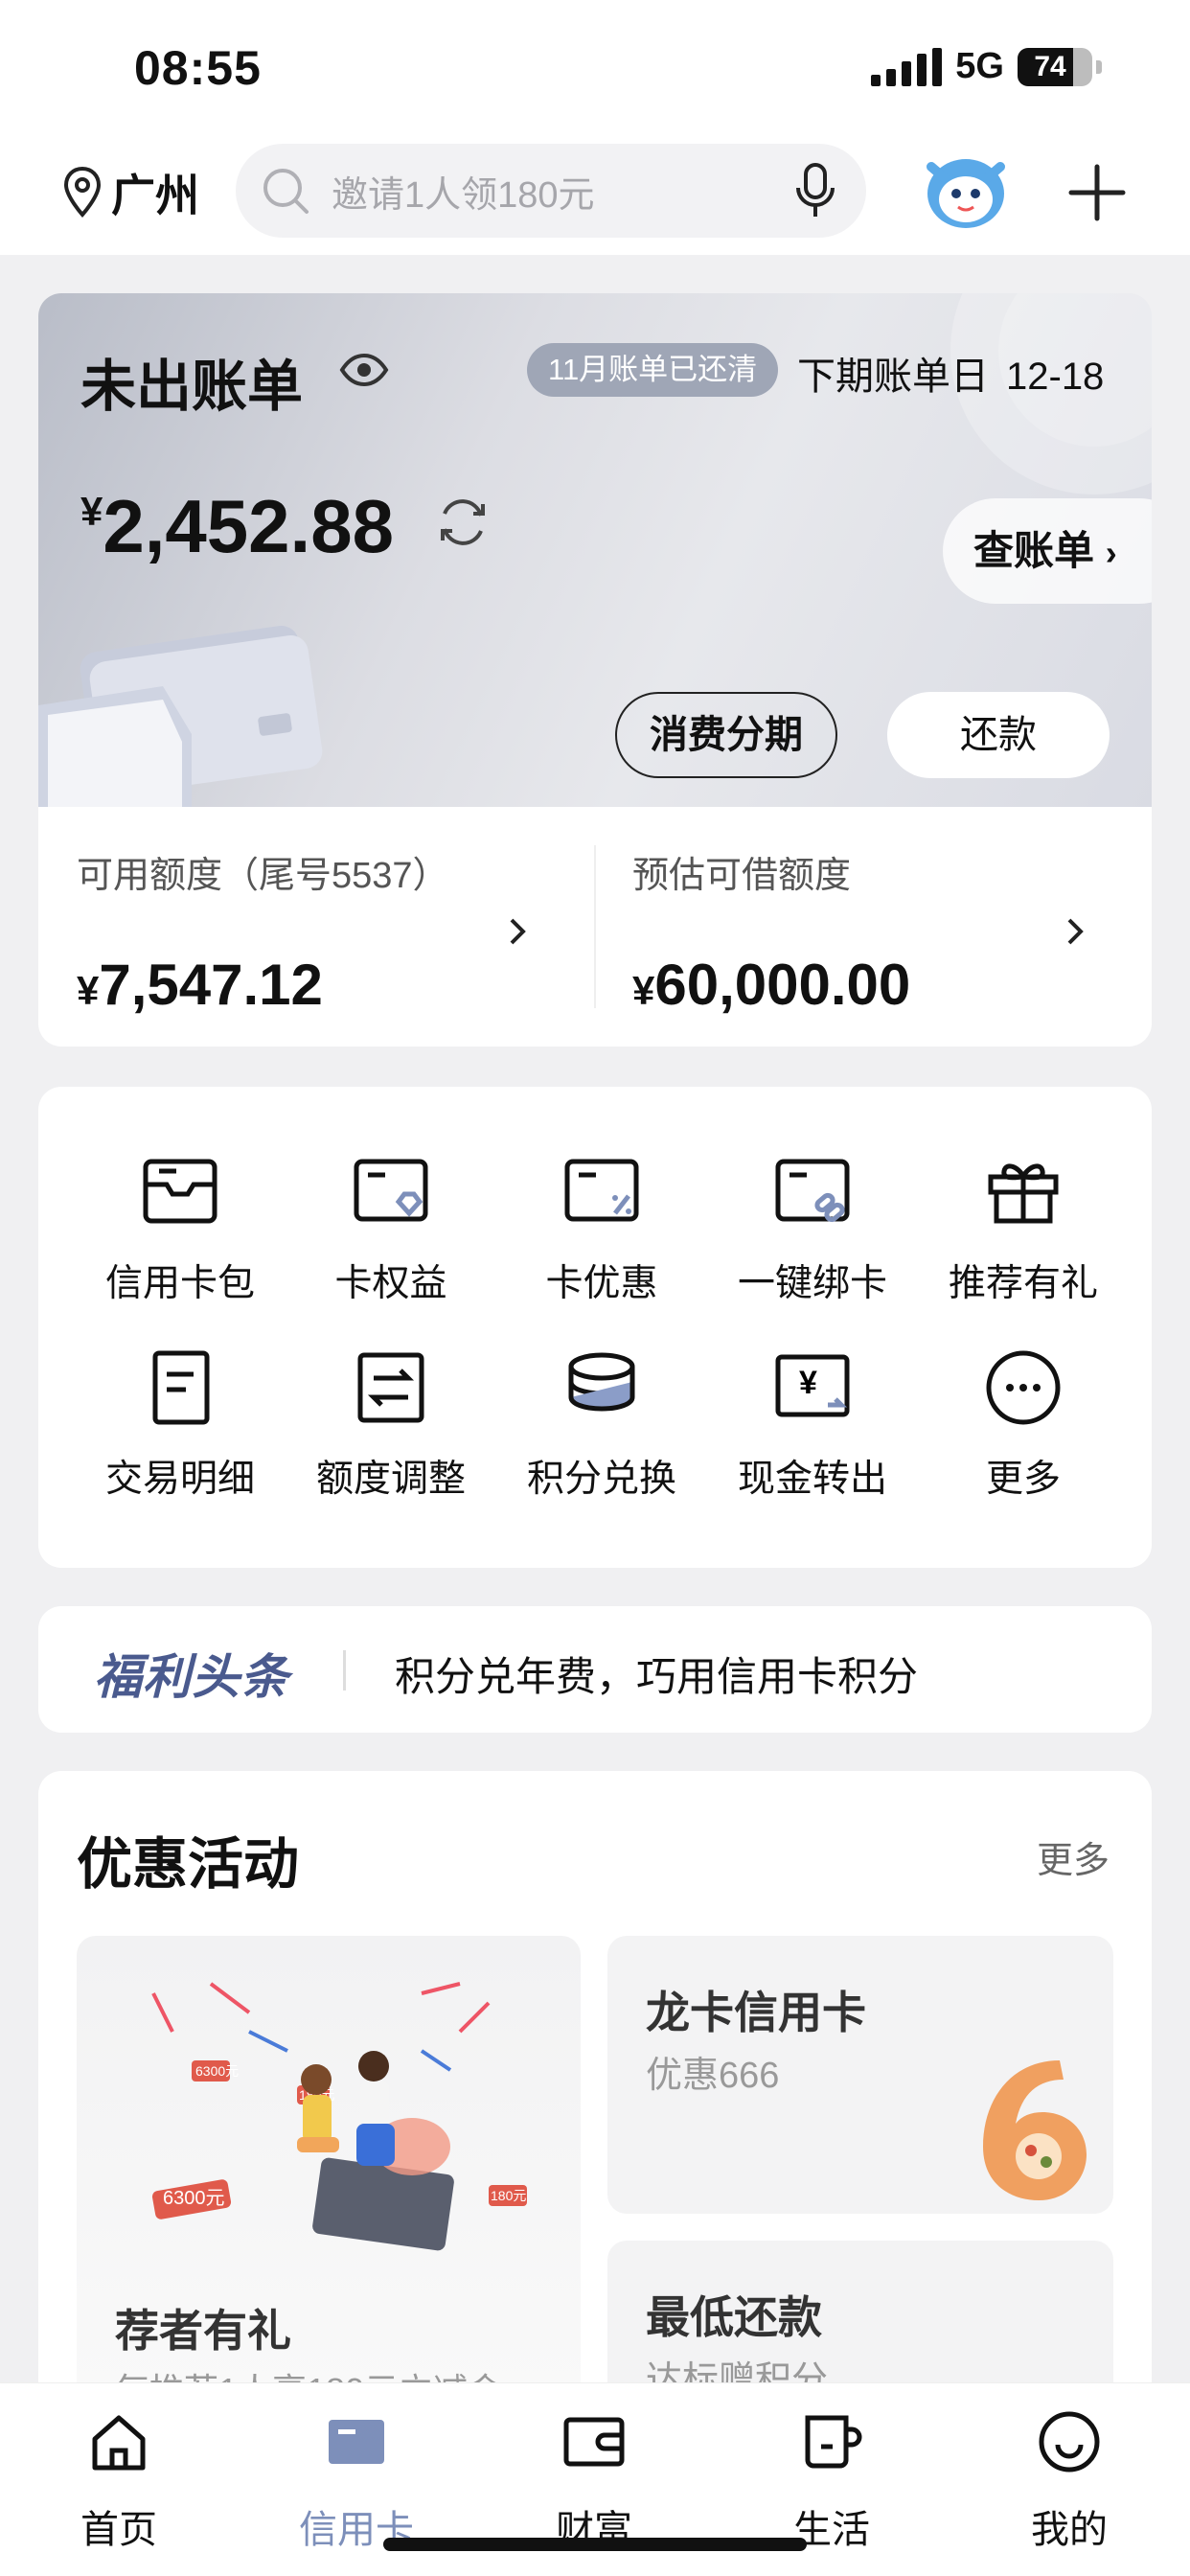 This screenshot has height=2576, width=1190. Describe the element at coordinates (1073, 1856) in the screenshot. I see `more-link: 更多` at that location.